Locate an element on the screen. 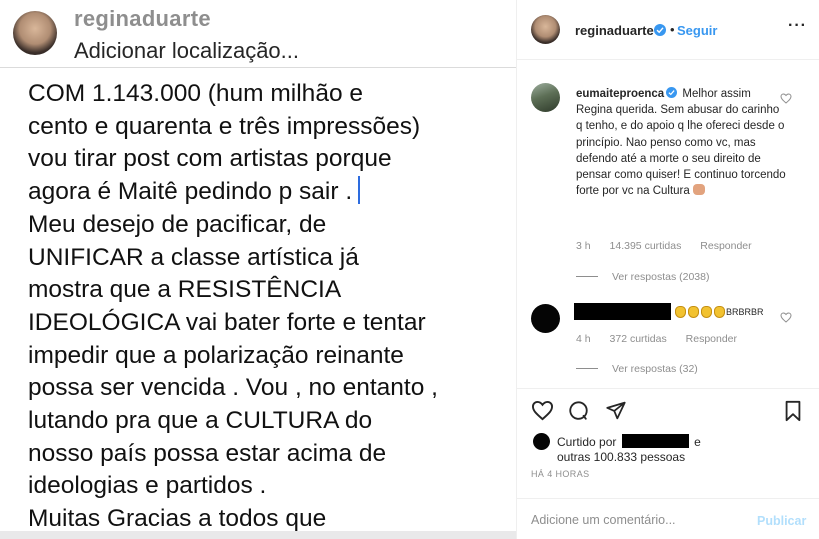 The height and width of the screenshot is (539, 819). redacted-username is located at coordinates (622, 311).